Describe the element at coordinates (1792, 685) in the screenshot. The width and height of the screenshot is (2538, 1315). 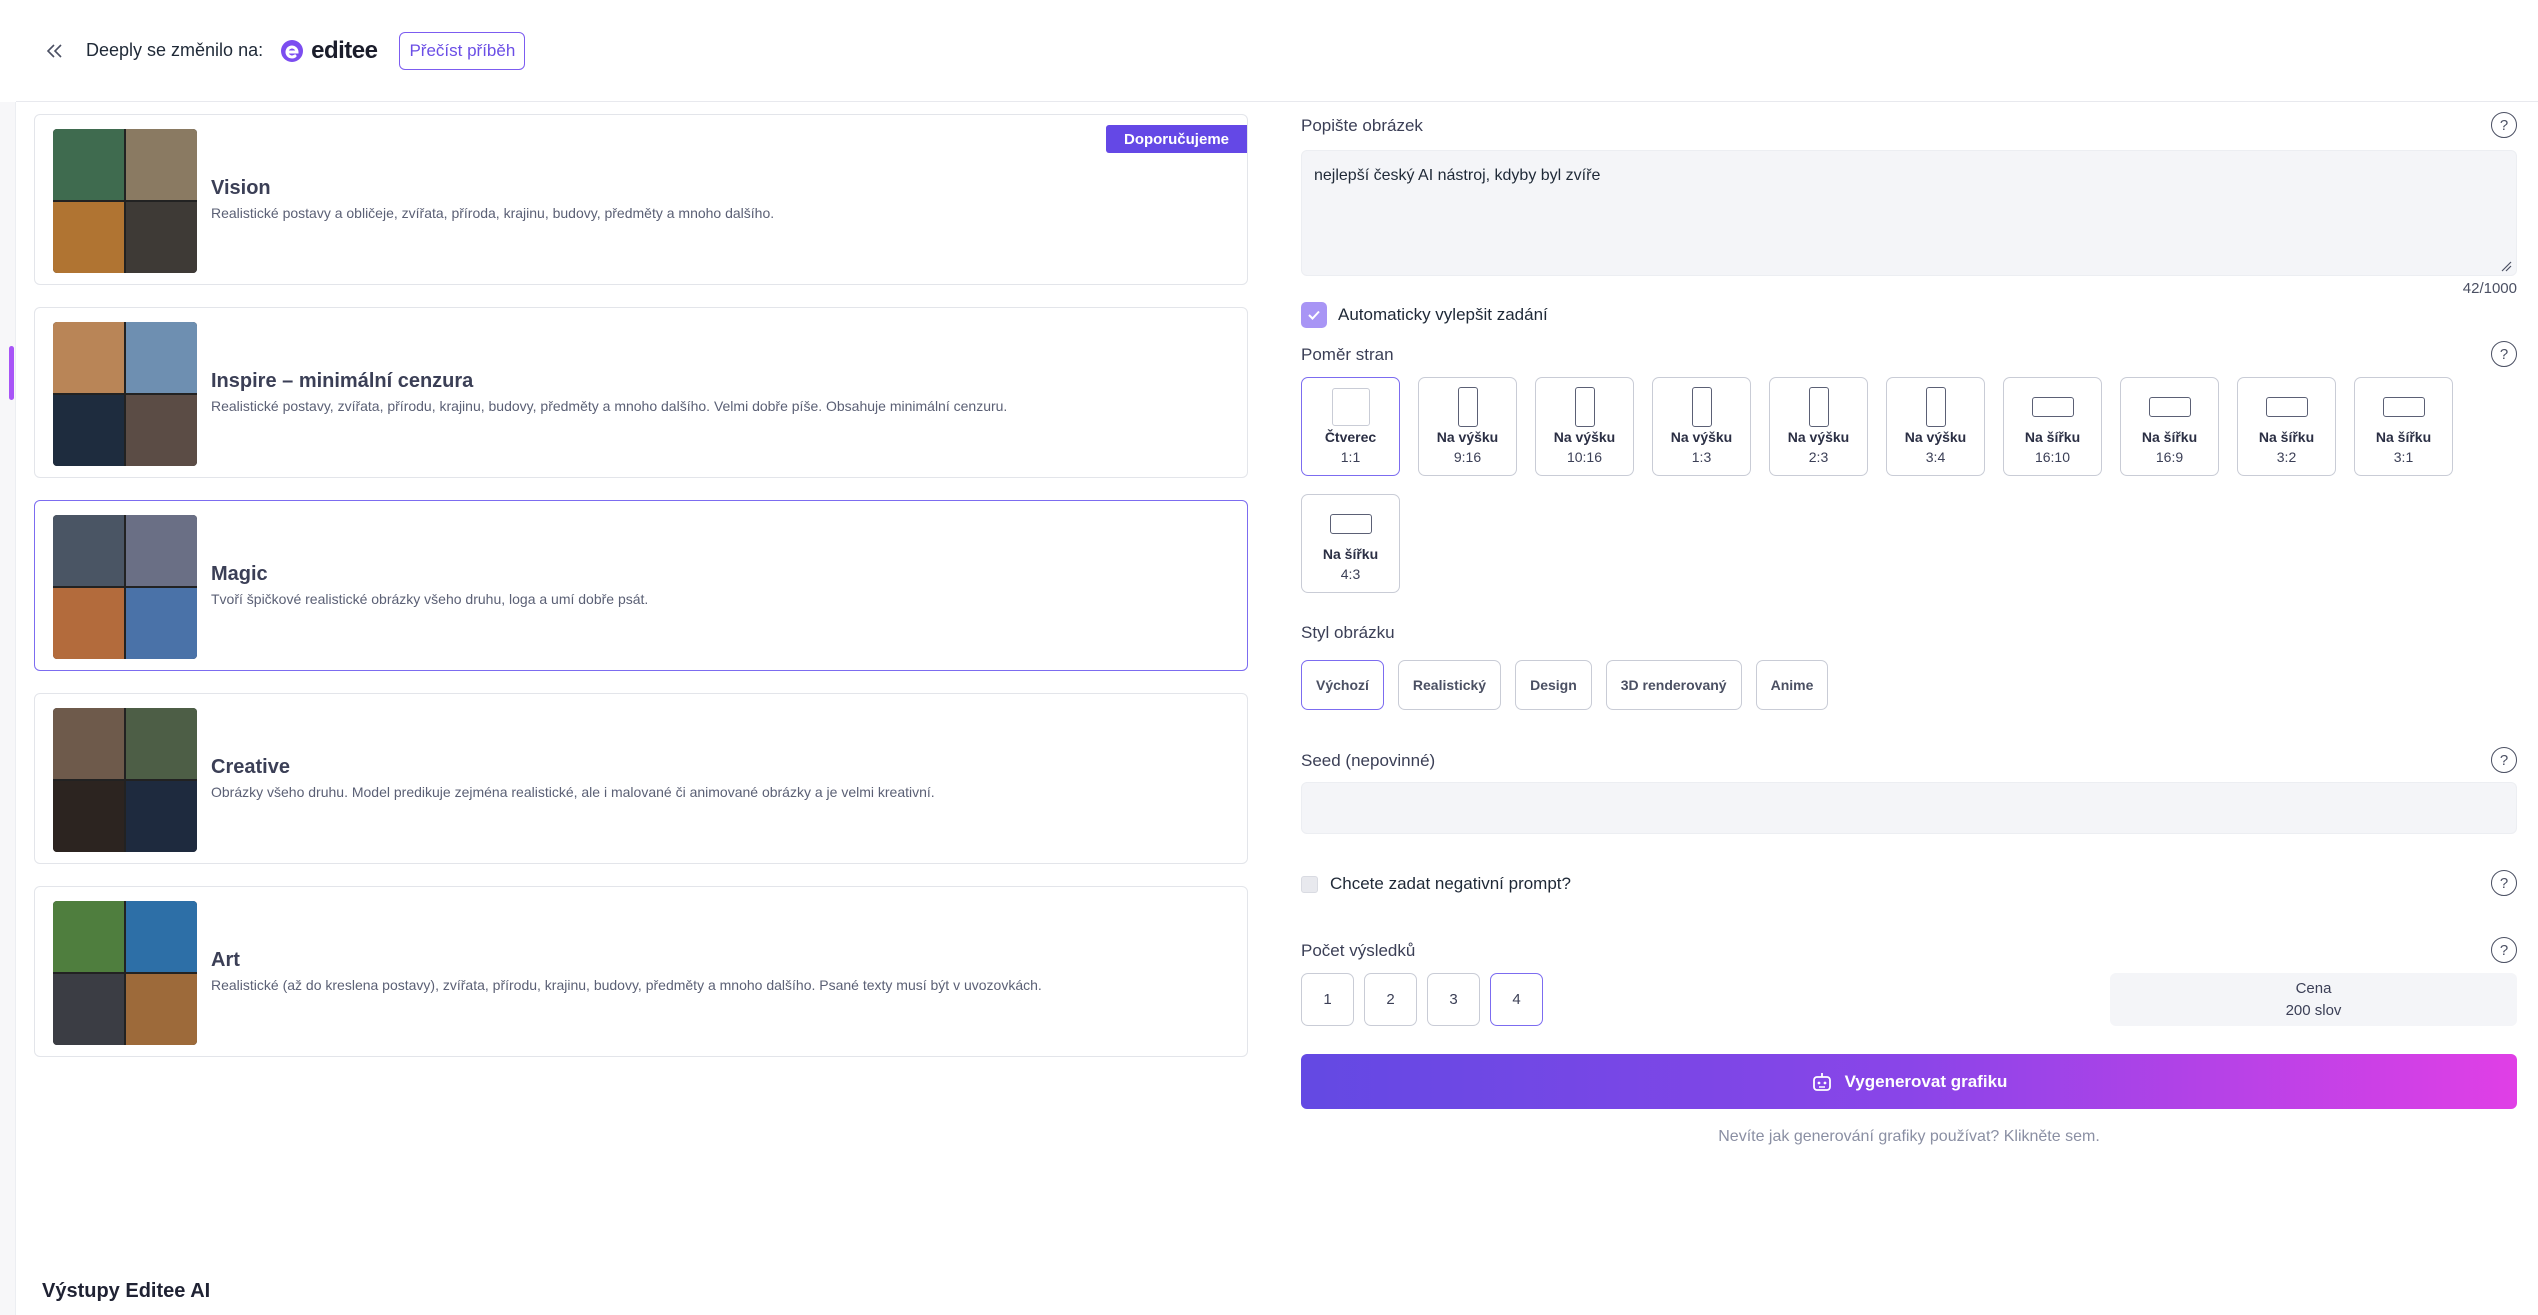
I see `style-option: Anime` at that location.